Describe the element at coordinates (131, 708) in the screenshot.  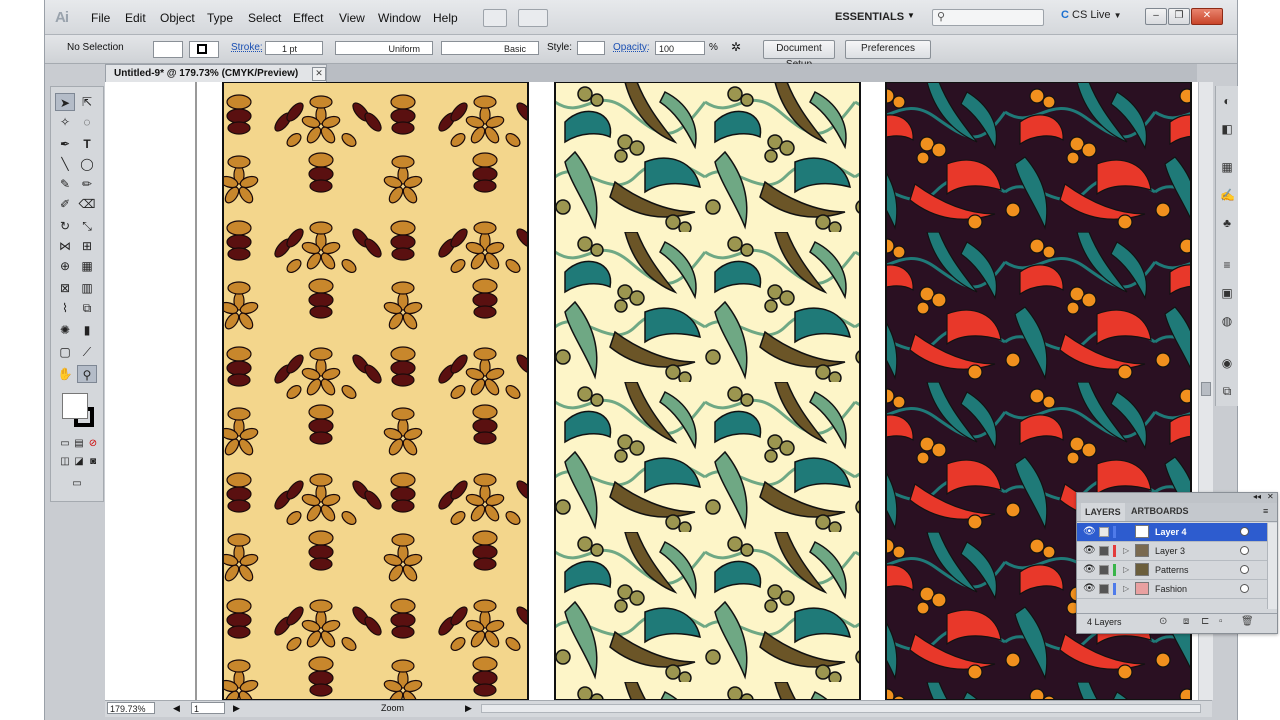
I see `zoom-level-field: 179.73%` at that location.